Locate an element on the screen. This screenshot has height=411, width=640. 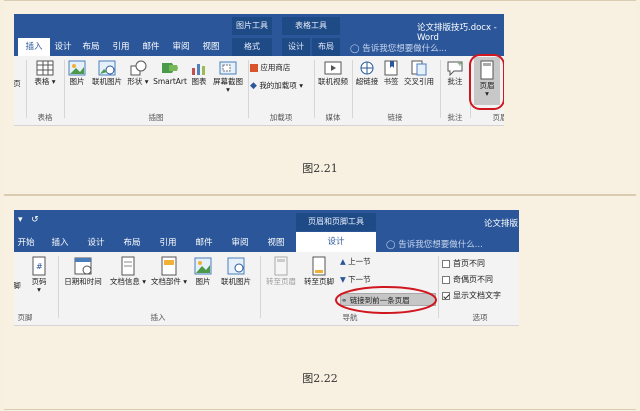
checkbox-checked is located at coordinates (446, 295).